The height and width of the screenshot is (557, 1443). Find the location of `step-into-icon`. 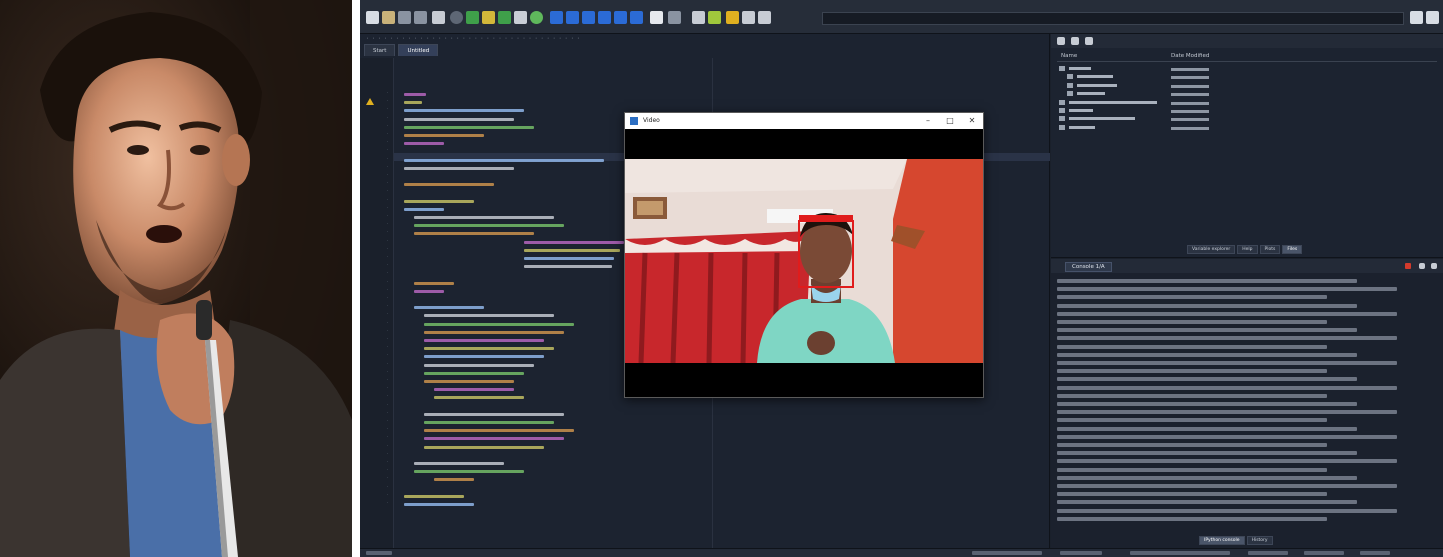

step-into-icon is located at coordinates (588, 17).